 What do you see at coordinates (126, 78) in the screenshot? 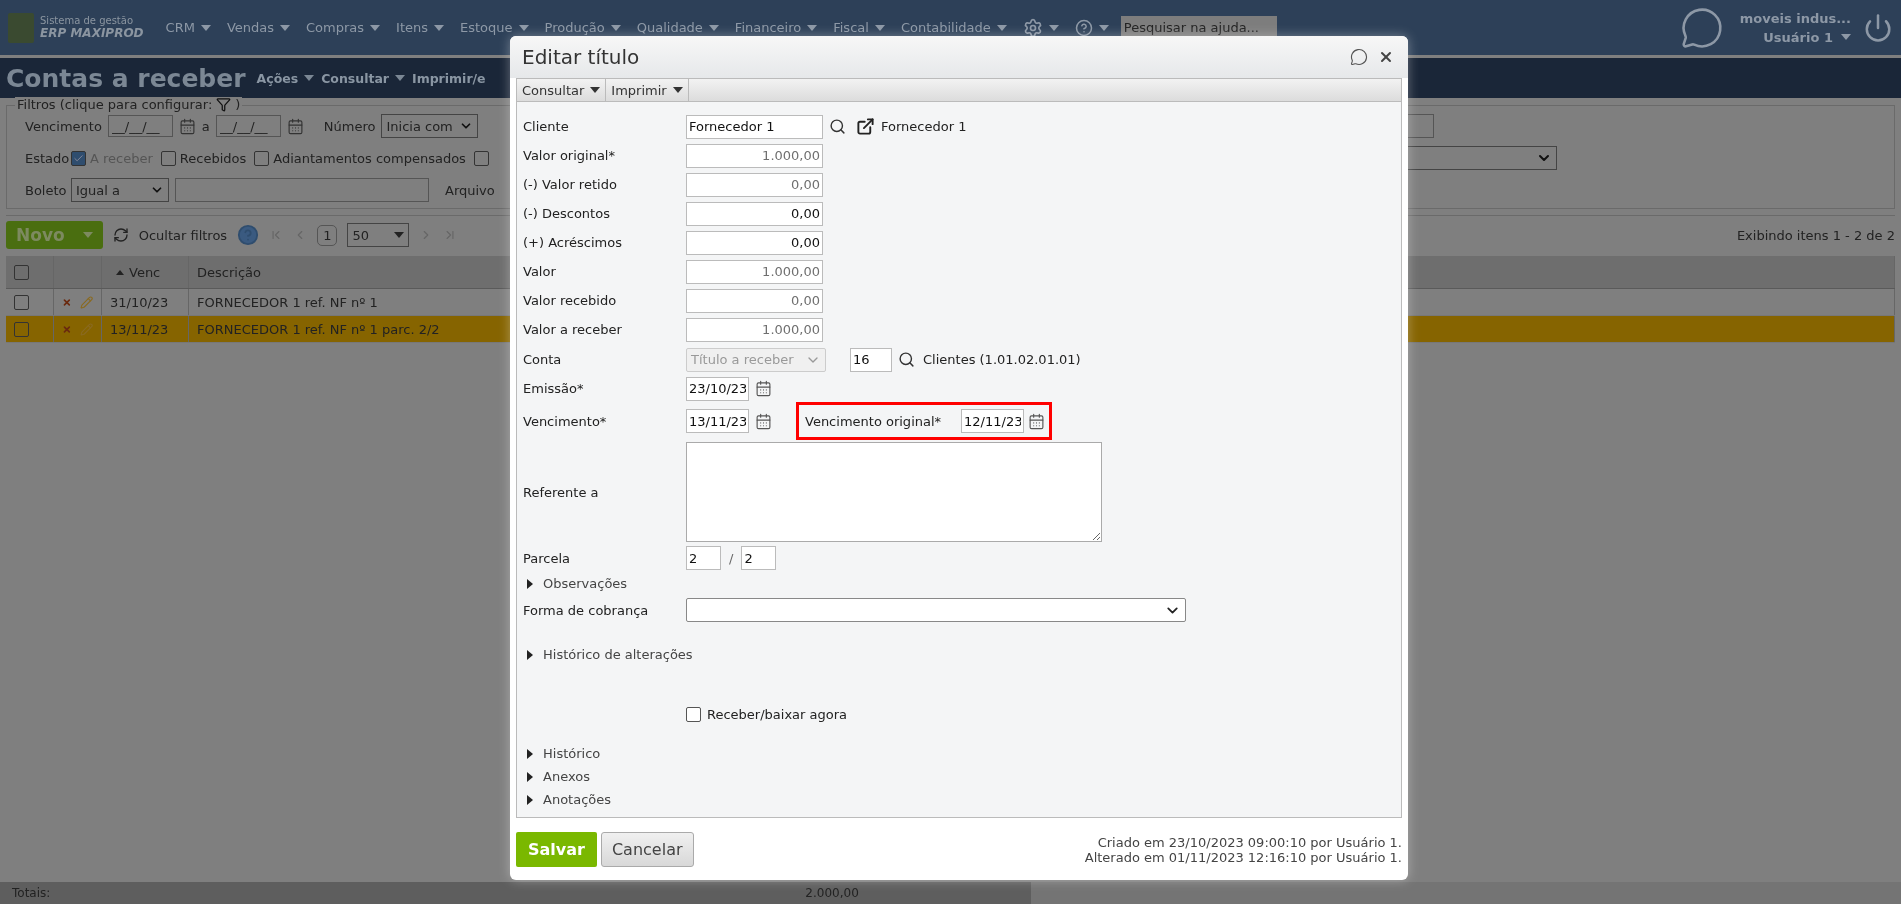
I see `page-title: Contas a receber` at bounding box center [126, 78].